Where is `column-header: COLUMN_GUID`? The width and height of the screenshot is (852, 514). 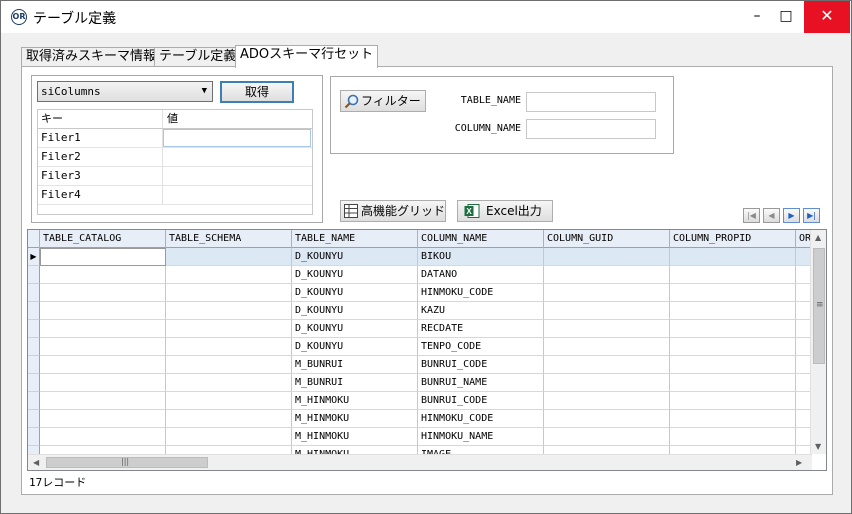 column-header: COLUMN_GUID is located at coordinates (607, 239).